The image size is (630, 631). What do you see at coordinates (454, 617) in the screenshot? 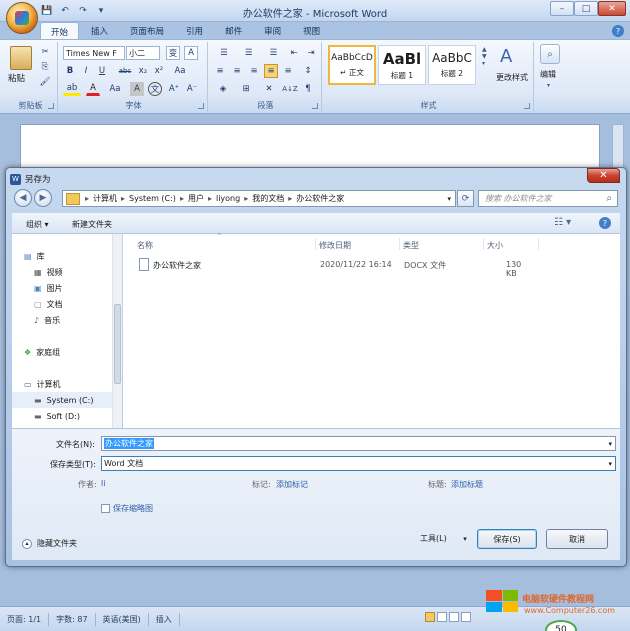
I see `web-layout-icon` at bounding box center [454, 617].